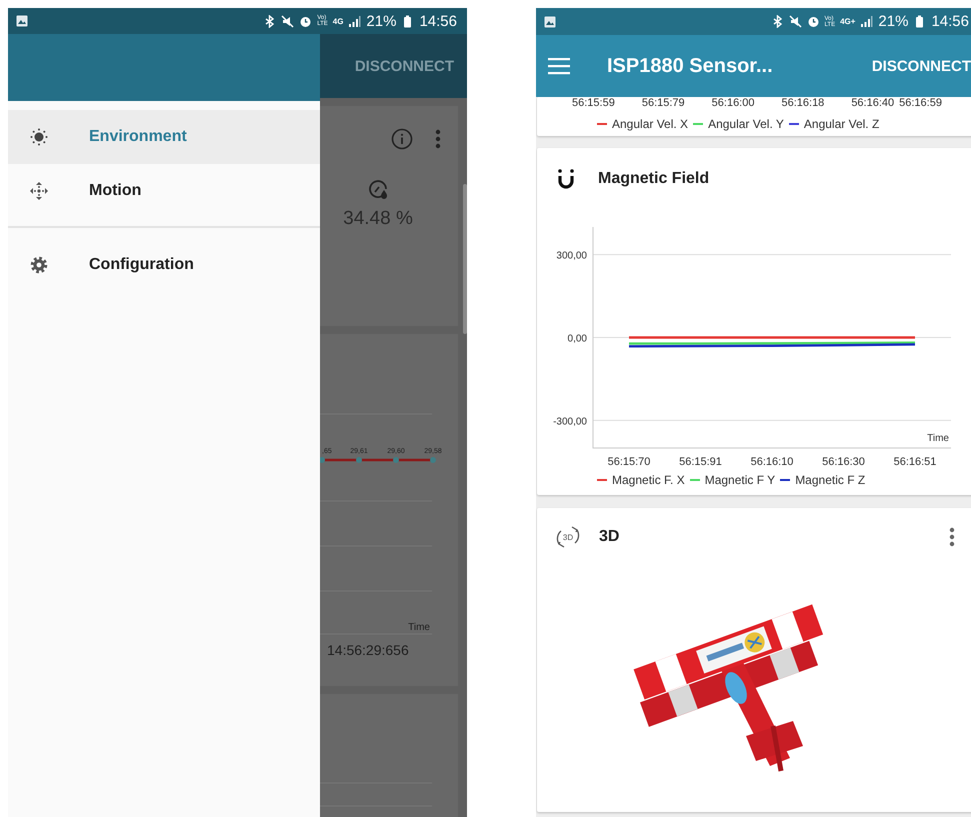 This screenshot has width=971, height=817. Describe the element at coordinates (629, 462) in the screenshot. I see `axis-tick-label: 56:15:70` at that location.